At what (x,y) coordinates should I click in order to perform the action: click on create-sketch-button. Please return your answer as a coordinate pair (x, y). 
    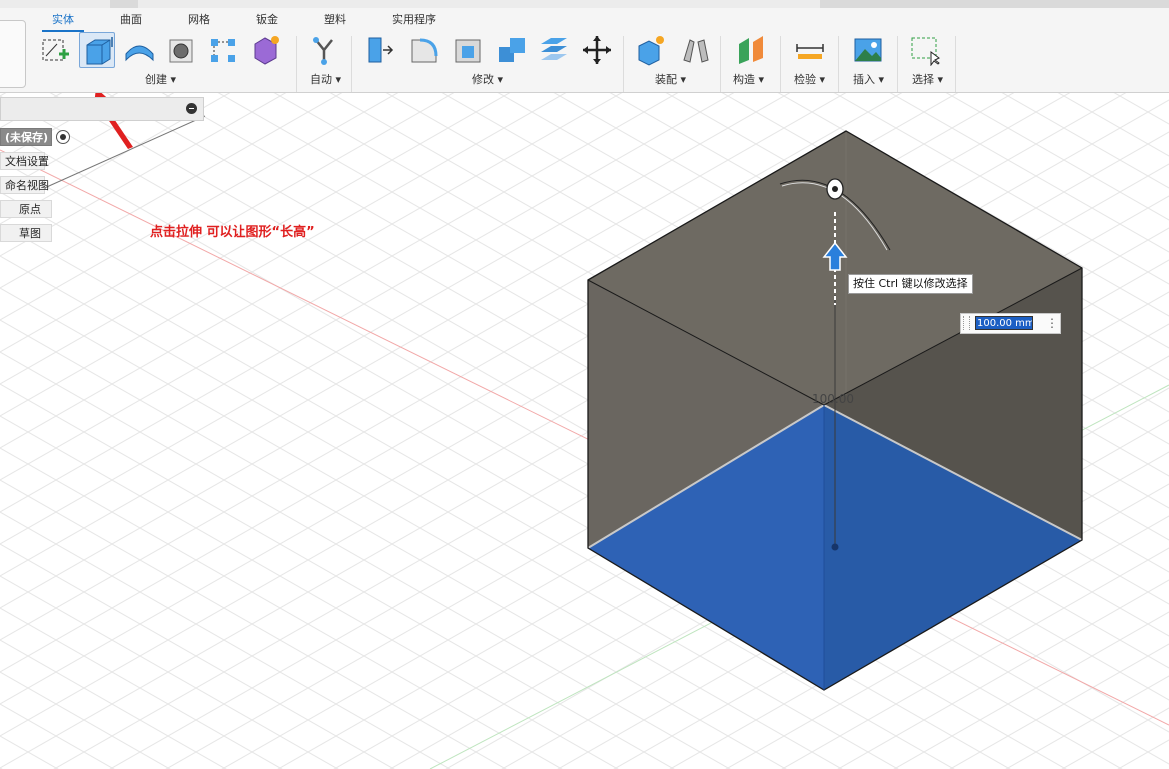
    Looking at the image, I should click on (55, 50).